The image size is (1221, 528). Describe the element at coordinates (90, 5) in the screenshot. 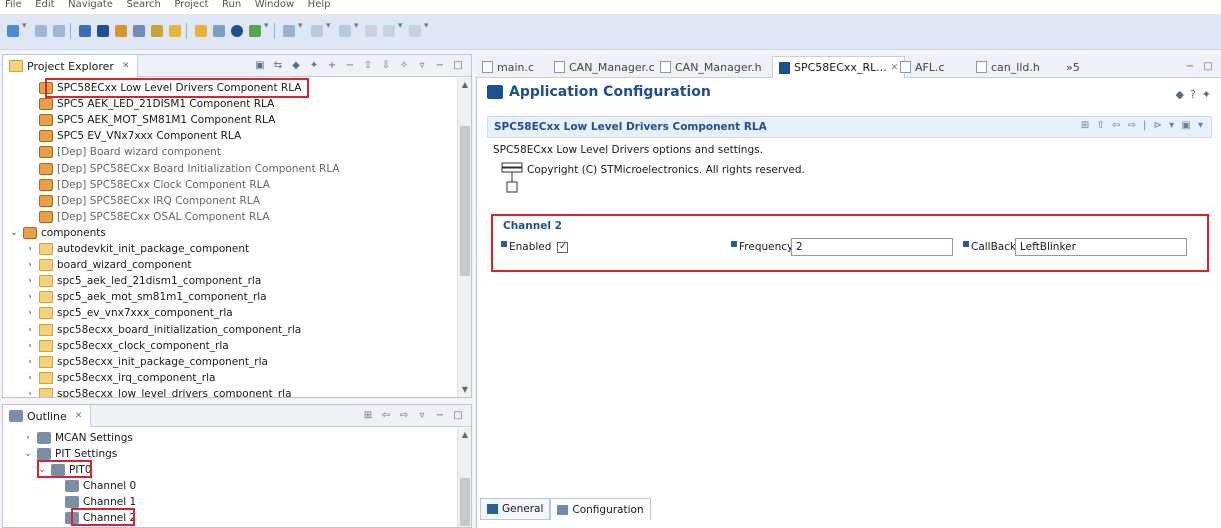

I see `menu-navigate: Navigate` at that location.